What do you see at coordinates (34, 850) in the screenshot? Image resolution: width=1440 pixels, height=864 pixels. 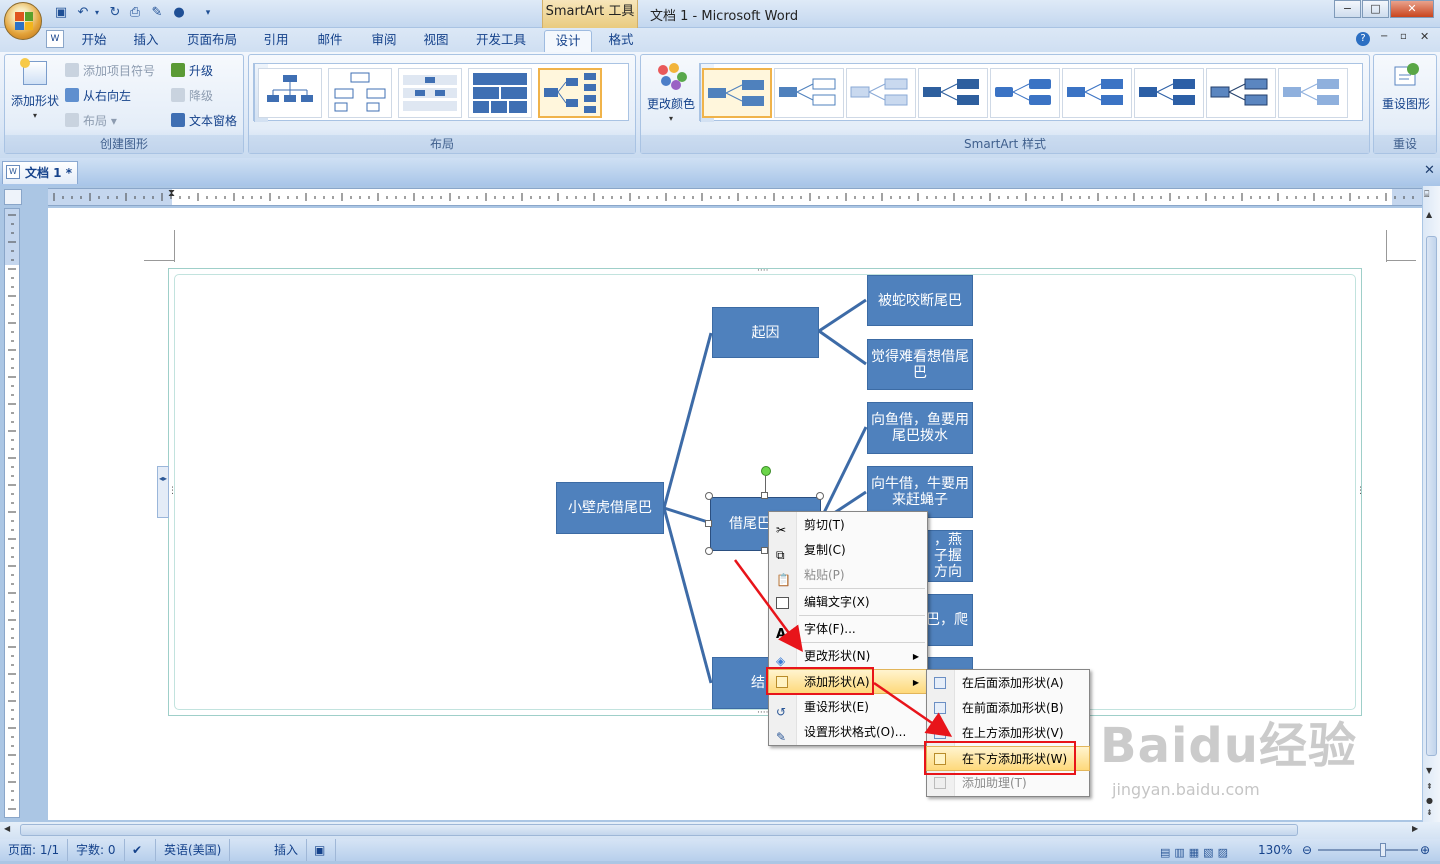 I see `status-page: 页面: 1/1` at bounding box center [34, 850].